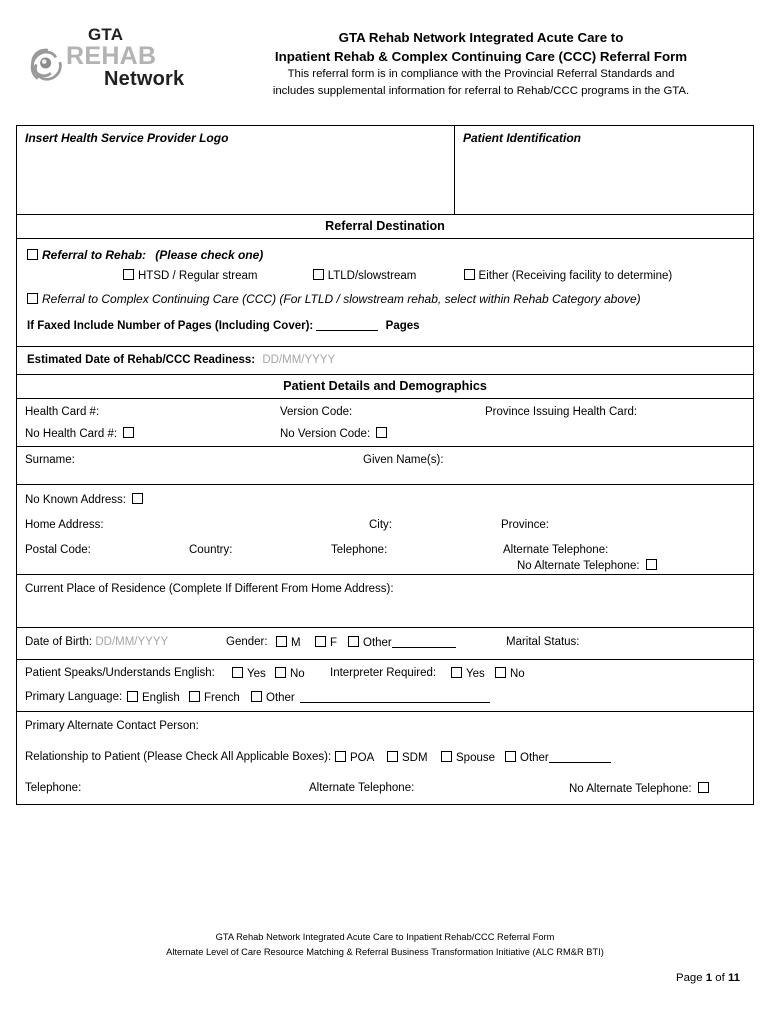  I want to click on language-other-option: Other, so click(370, 697).